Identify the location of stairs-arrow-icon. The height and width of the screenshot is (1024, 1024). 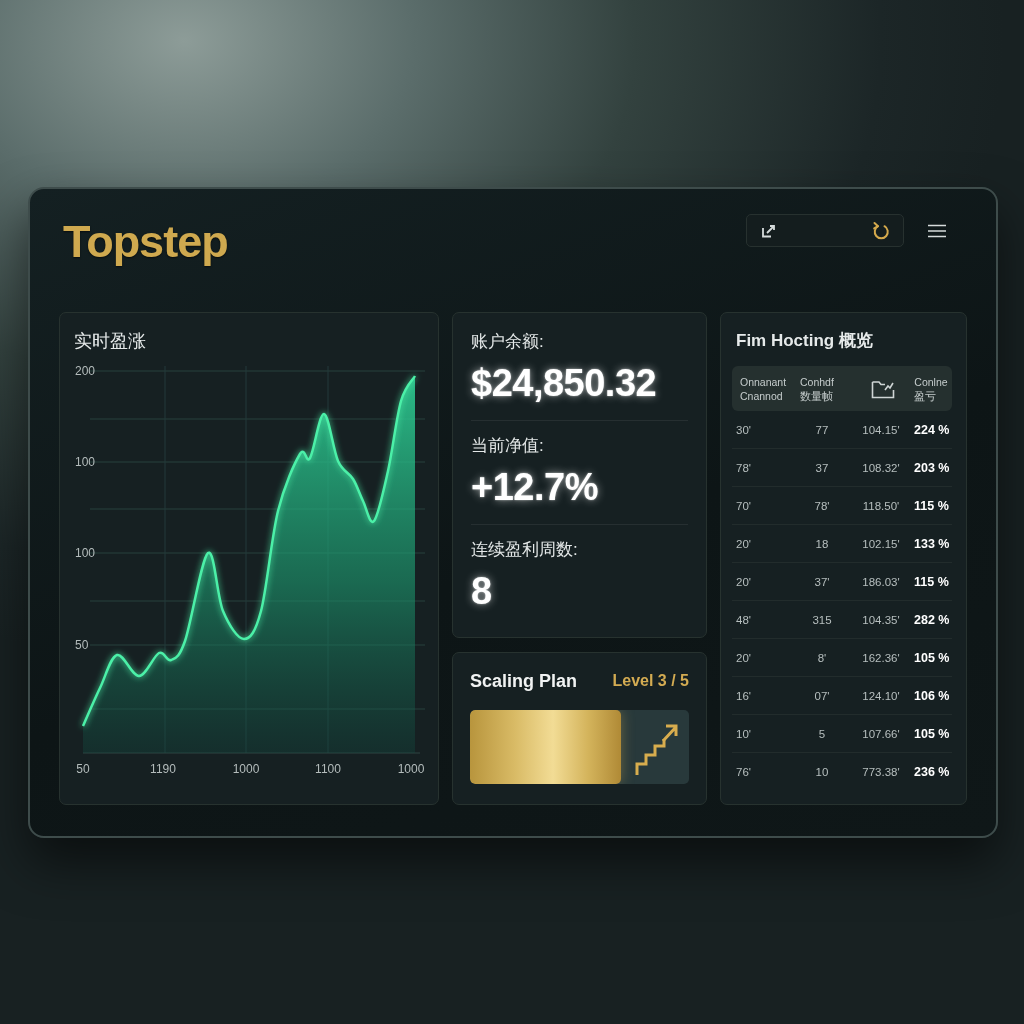
(656, 749).